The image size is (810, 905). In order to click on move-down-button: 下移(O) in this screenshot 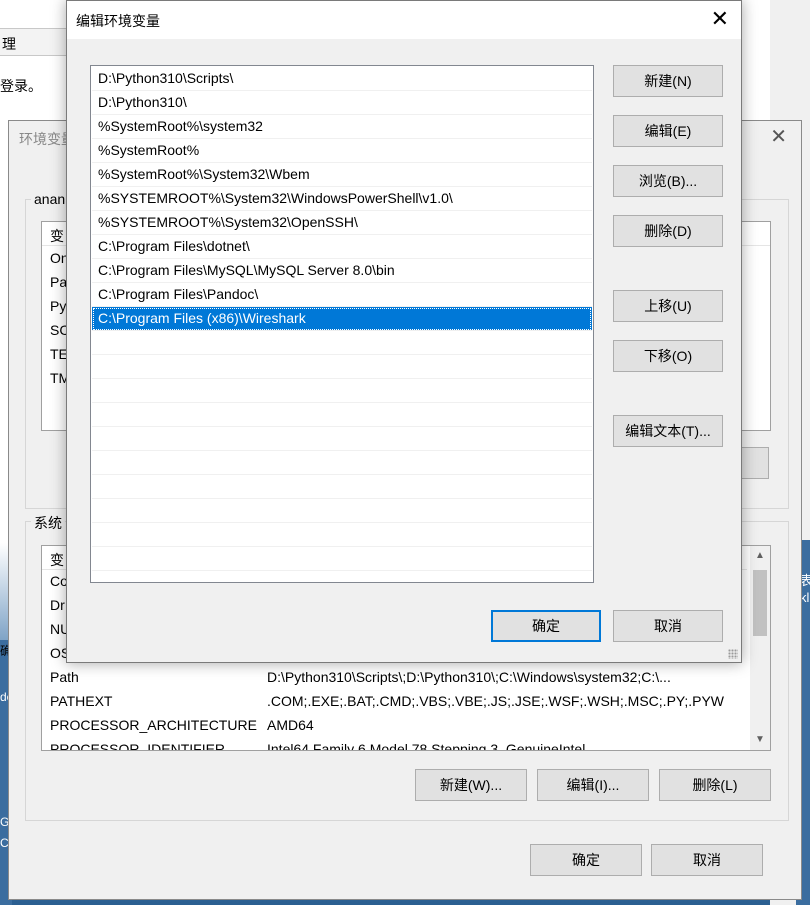, I will do `click(668, 356)`.